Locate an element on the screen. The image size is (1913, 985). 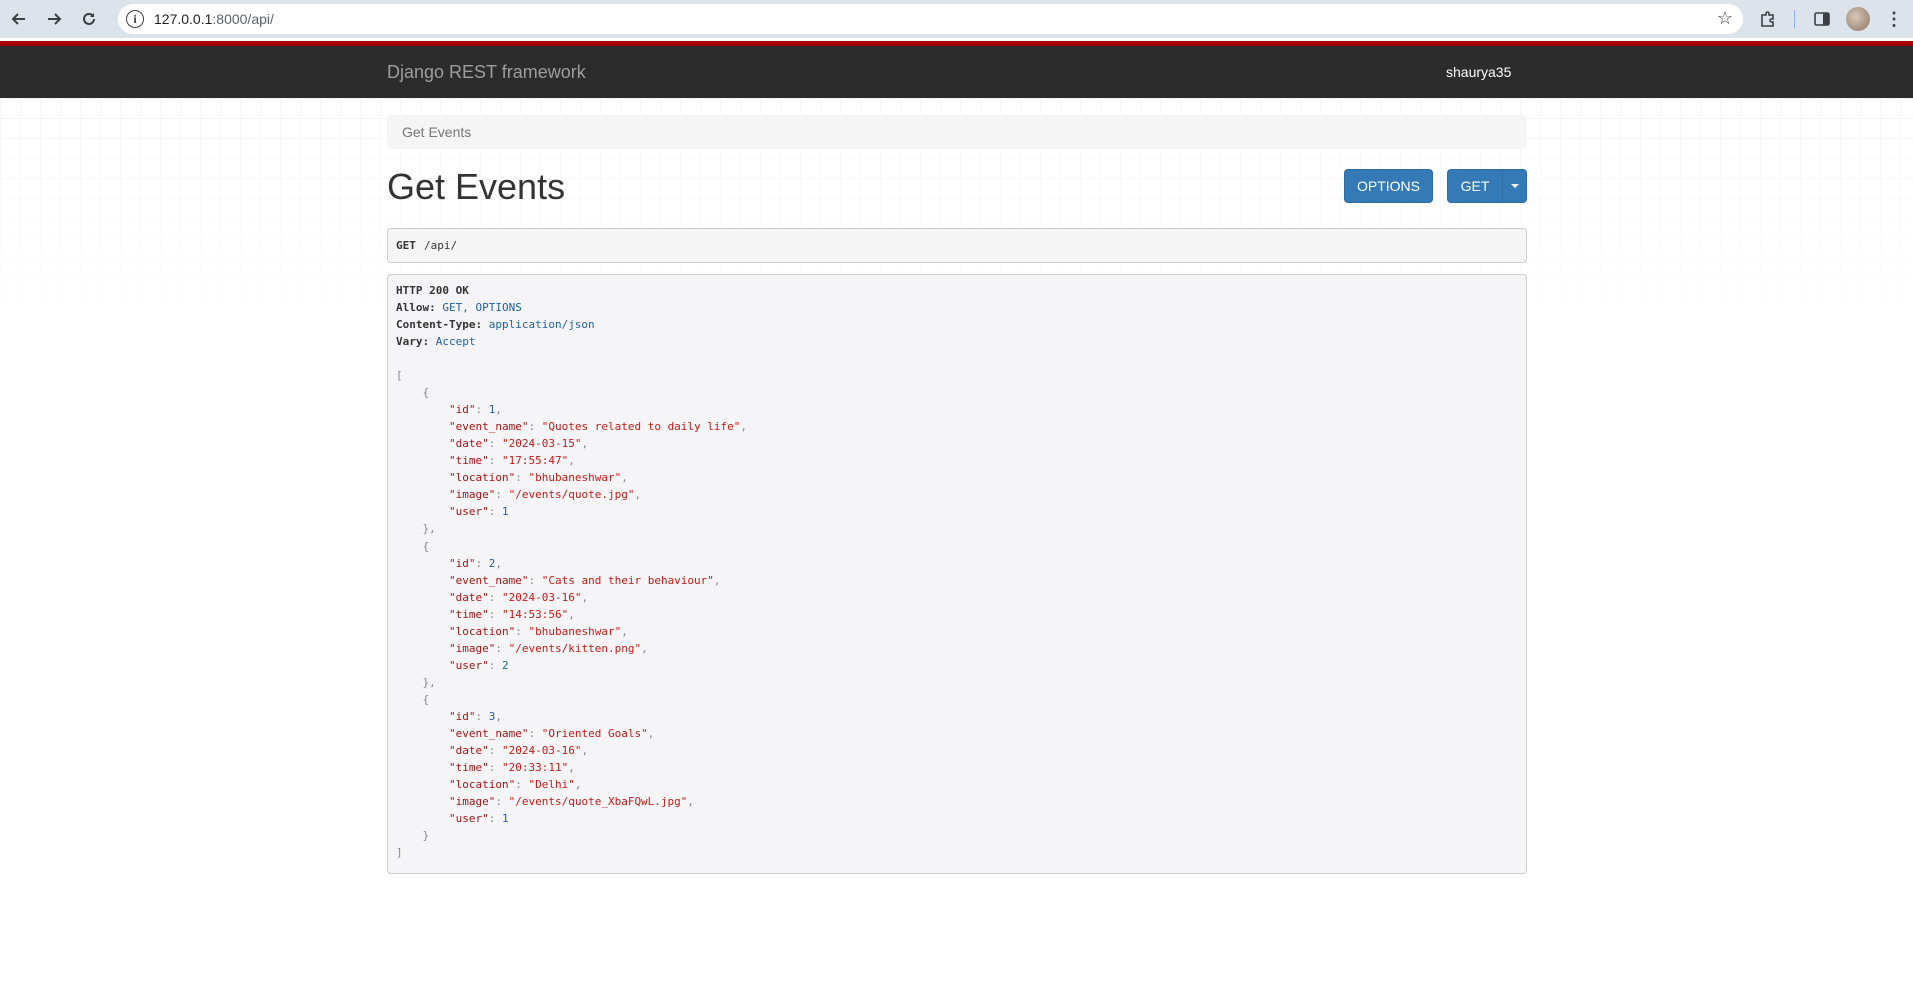
json-value: "17:55:47" is located at coordinates (535, 461).